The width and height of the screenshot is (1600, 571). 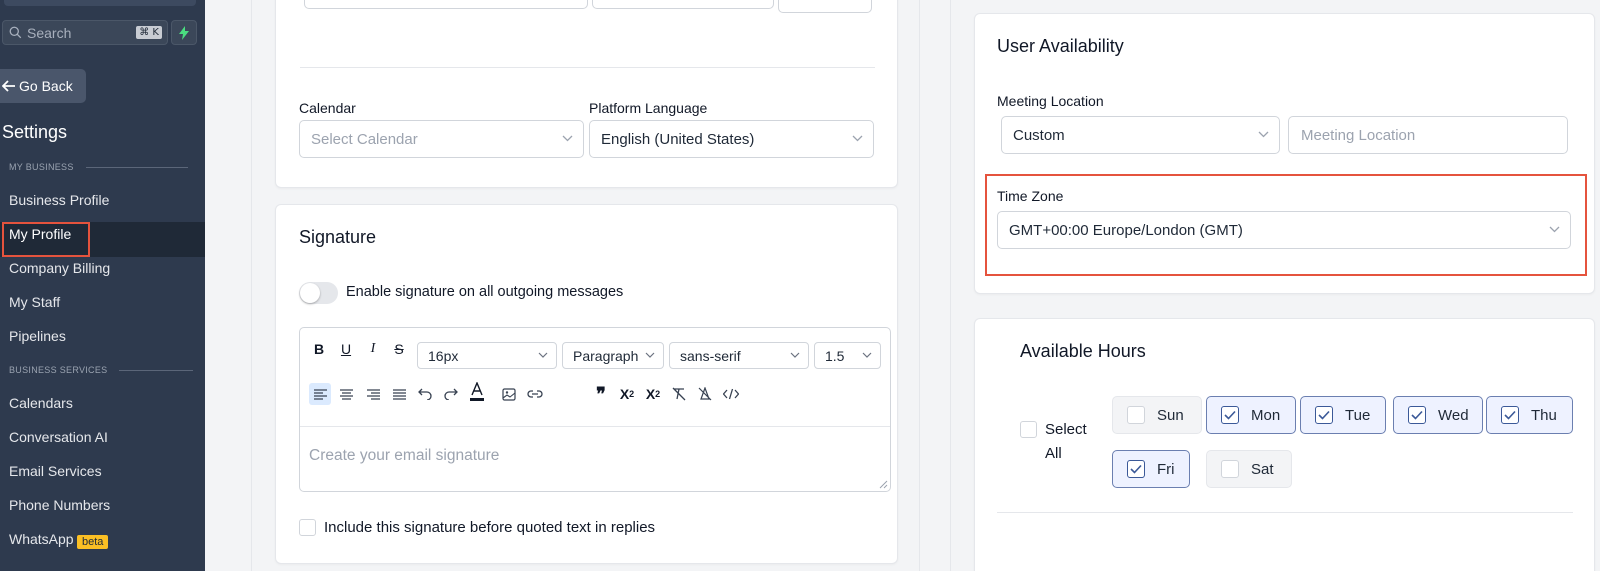 What do you see at coordinates (1544, 415) in the screenshot?
I see `day-label: Thu` at bounding box center [1544, 415].